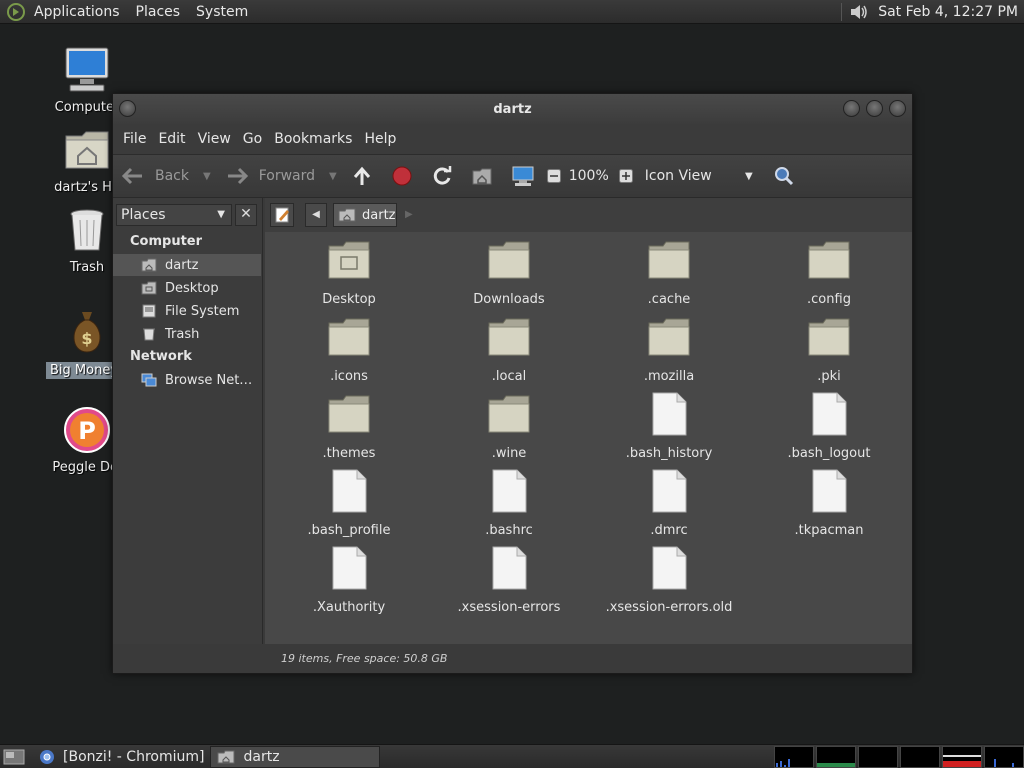 The width and height of the screenshot is (1024, 768). What do you see at coordinates (282, 215) in the screenshot?
I see `edit-location-button` at bounding box center [282, 215].